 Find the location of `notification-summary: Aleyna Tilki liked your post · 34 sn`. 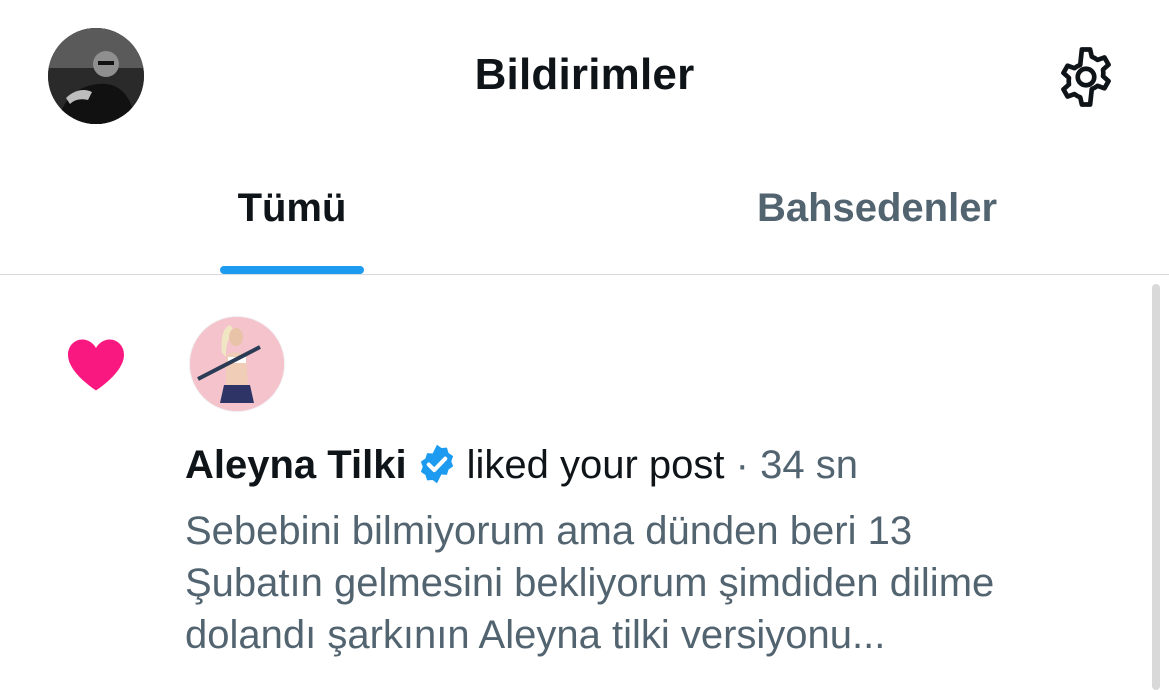

notification-summary: Aleyna Tilki liked your post · 34 sn is located at coordinates (521, 465).